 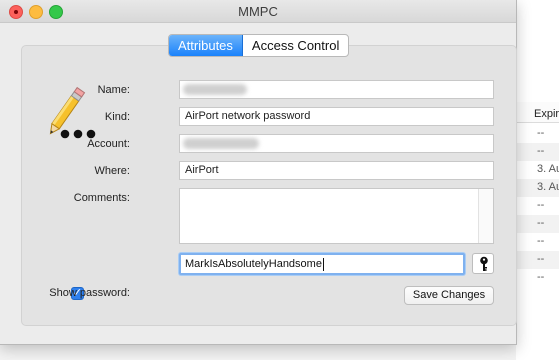 I want to click on password-field: MarkIsAbsolutelyHandsome, so click(x=322, y=264).